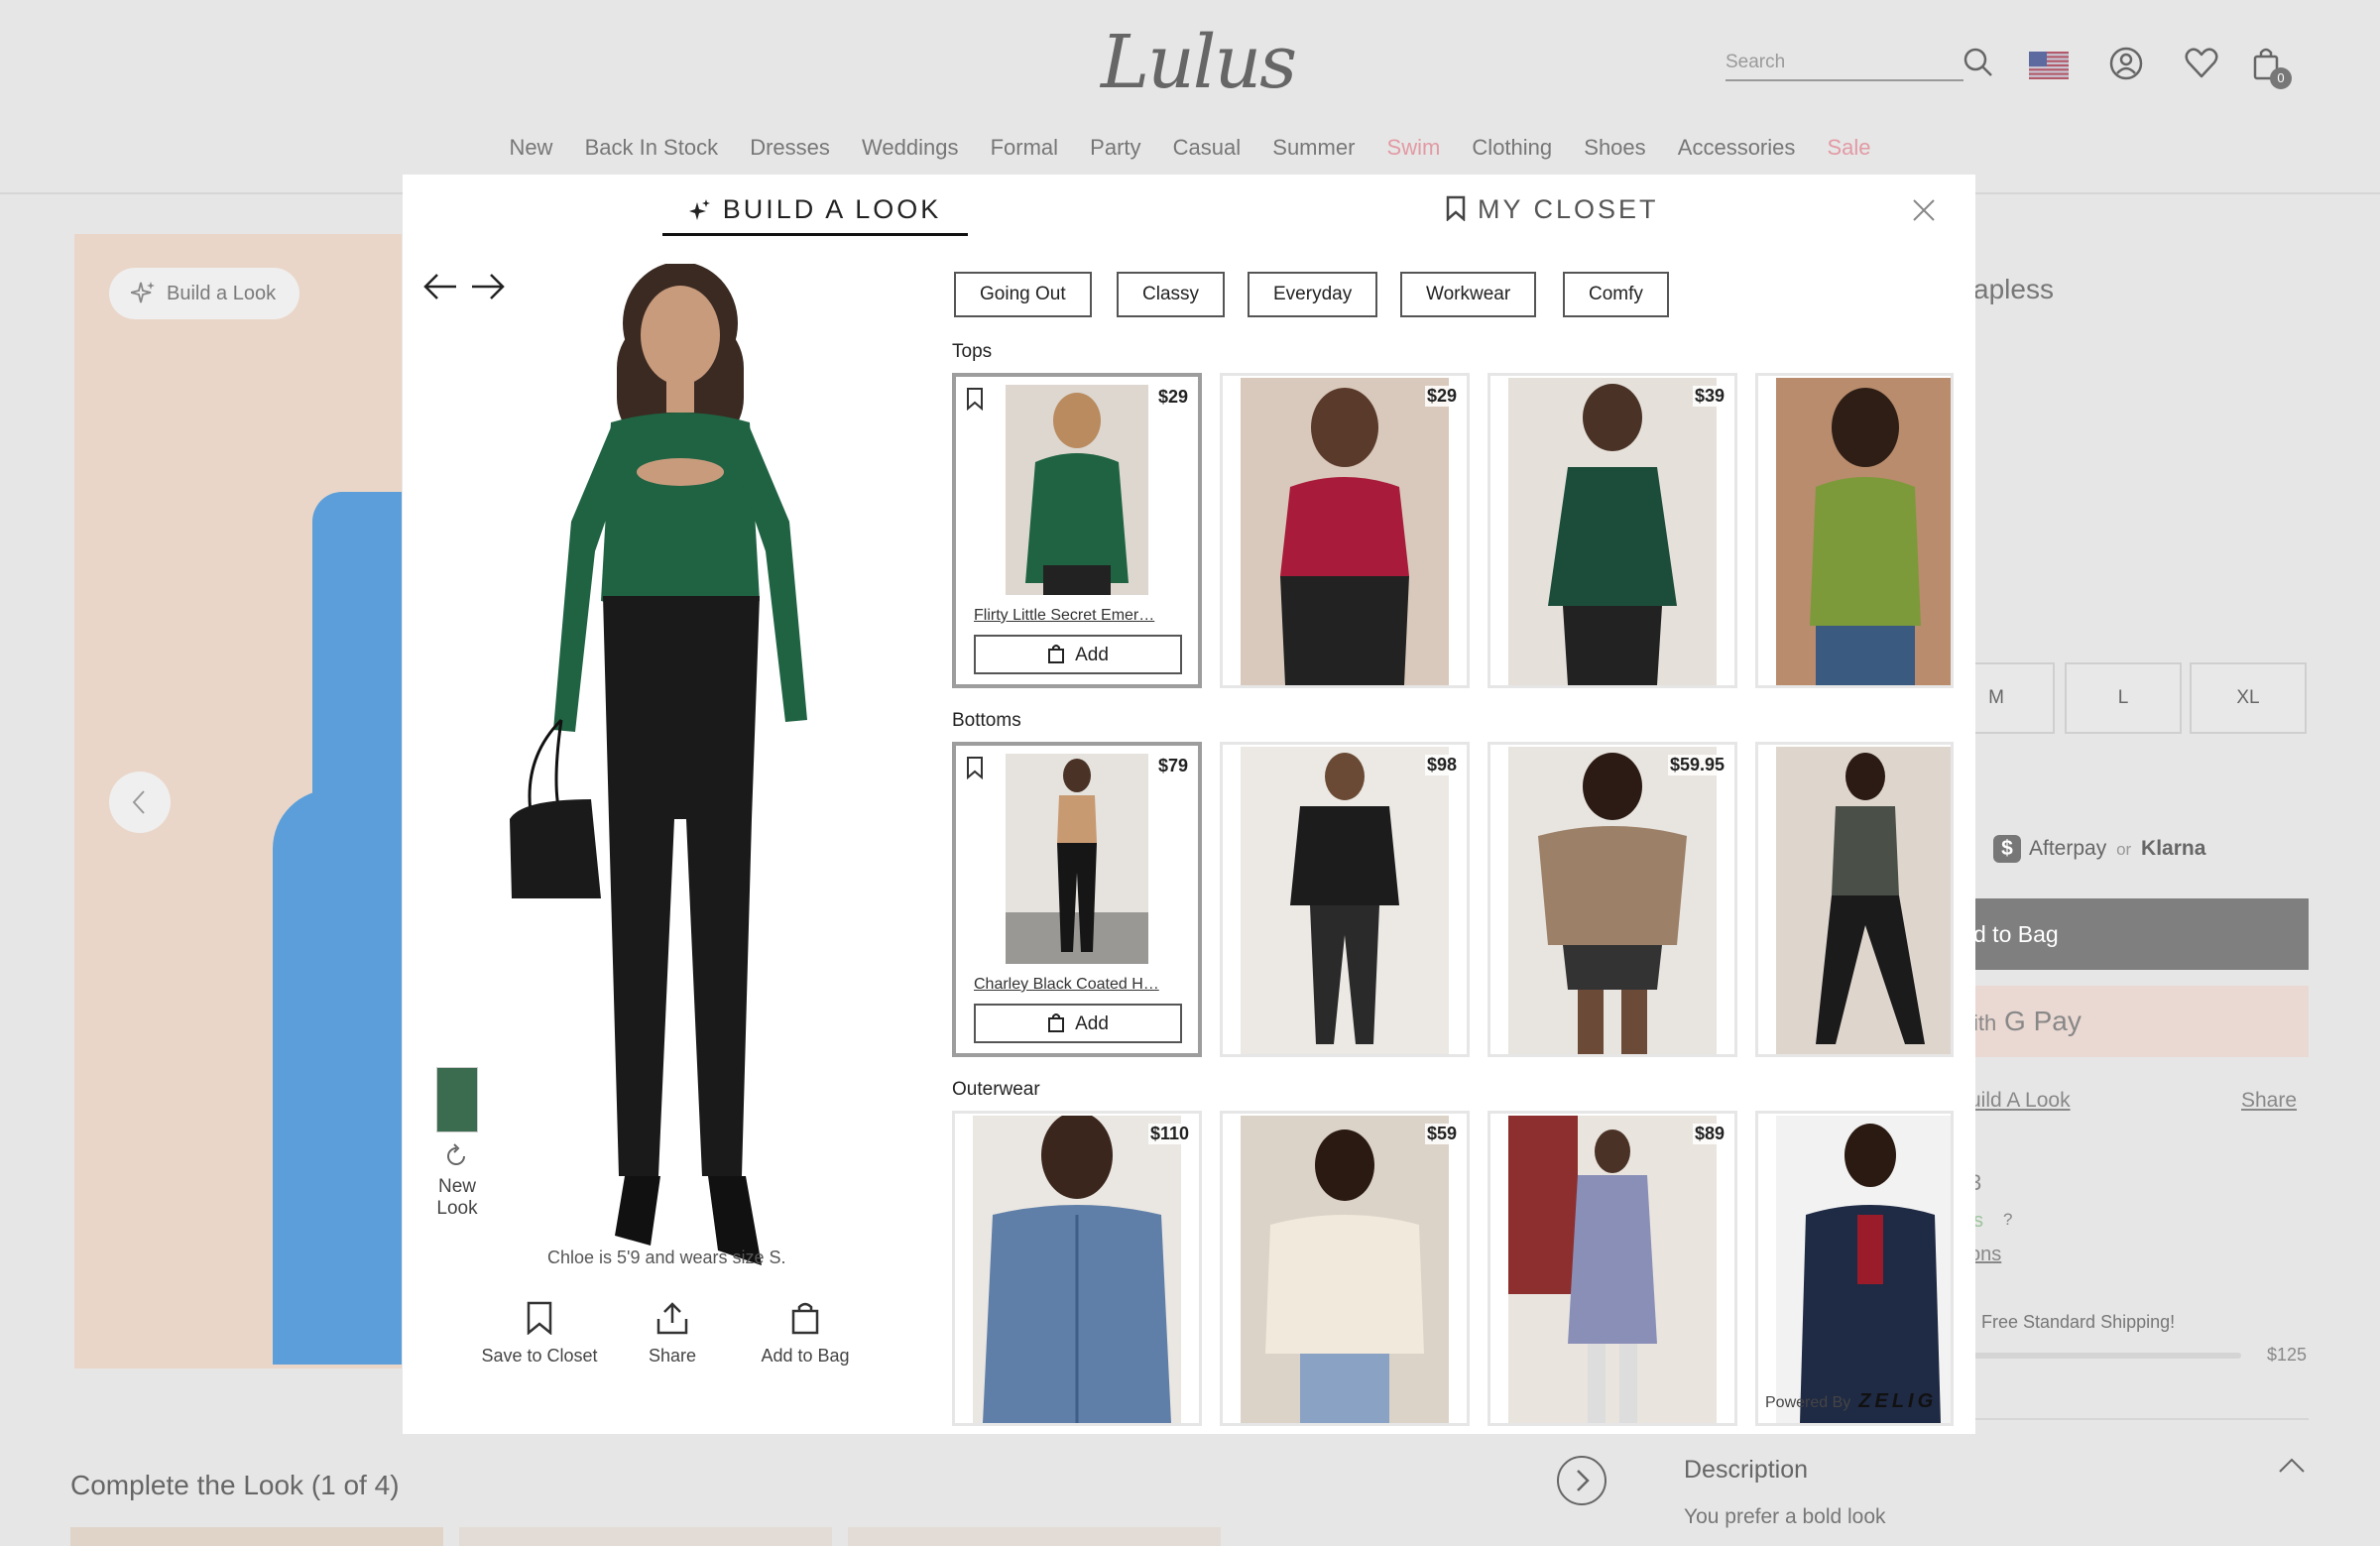 The image size is (2380, 1546). Describe the element at coordinates (539, 1334) in the screenshot. I see `save-to-closet-button: Save to Closet` at that location.